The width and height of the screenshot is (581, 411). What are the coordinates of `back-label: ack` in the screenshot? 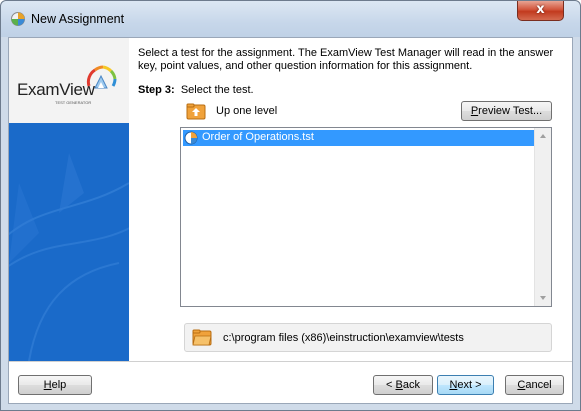 It's located at (411, 385).